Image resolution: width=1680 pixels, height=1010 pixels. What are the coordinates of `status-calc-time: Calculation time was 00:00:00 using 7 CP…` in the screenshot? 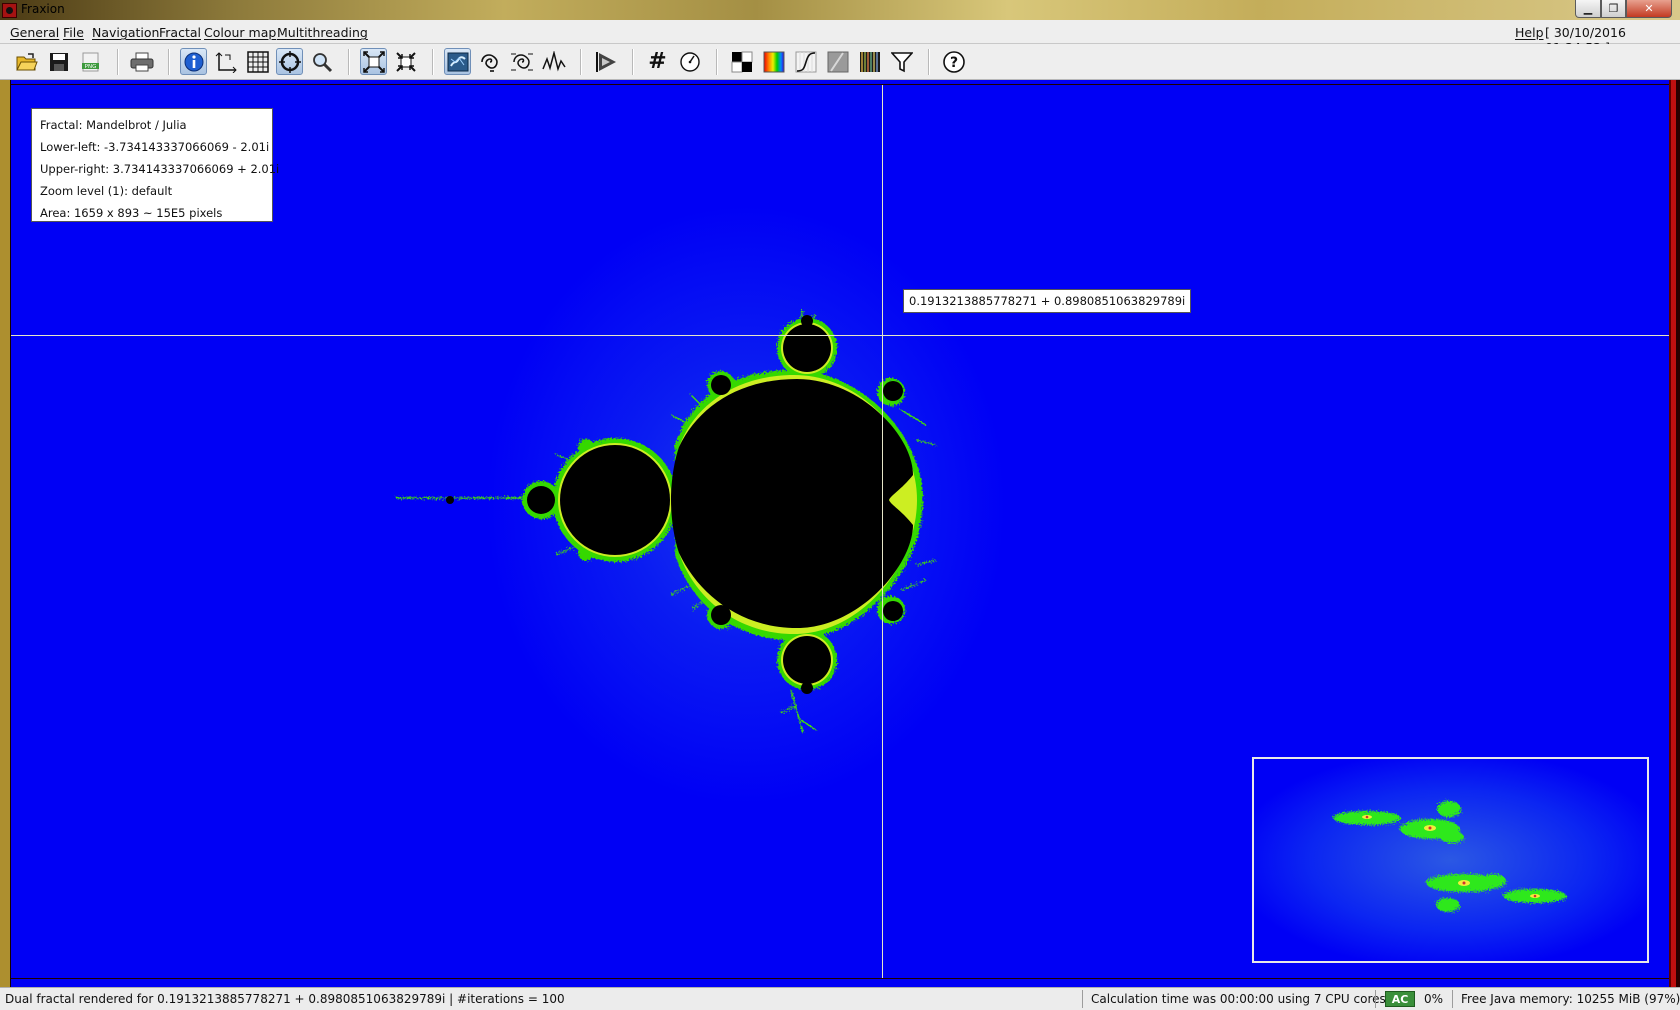 It's located at (1238, 999).